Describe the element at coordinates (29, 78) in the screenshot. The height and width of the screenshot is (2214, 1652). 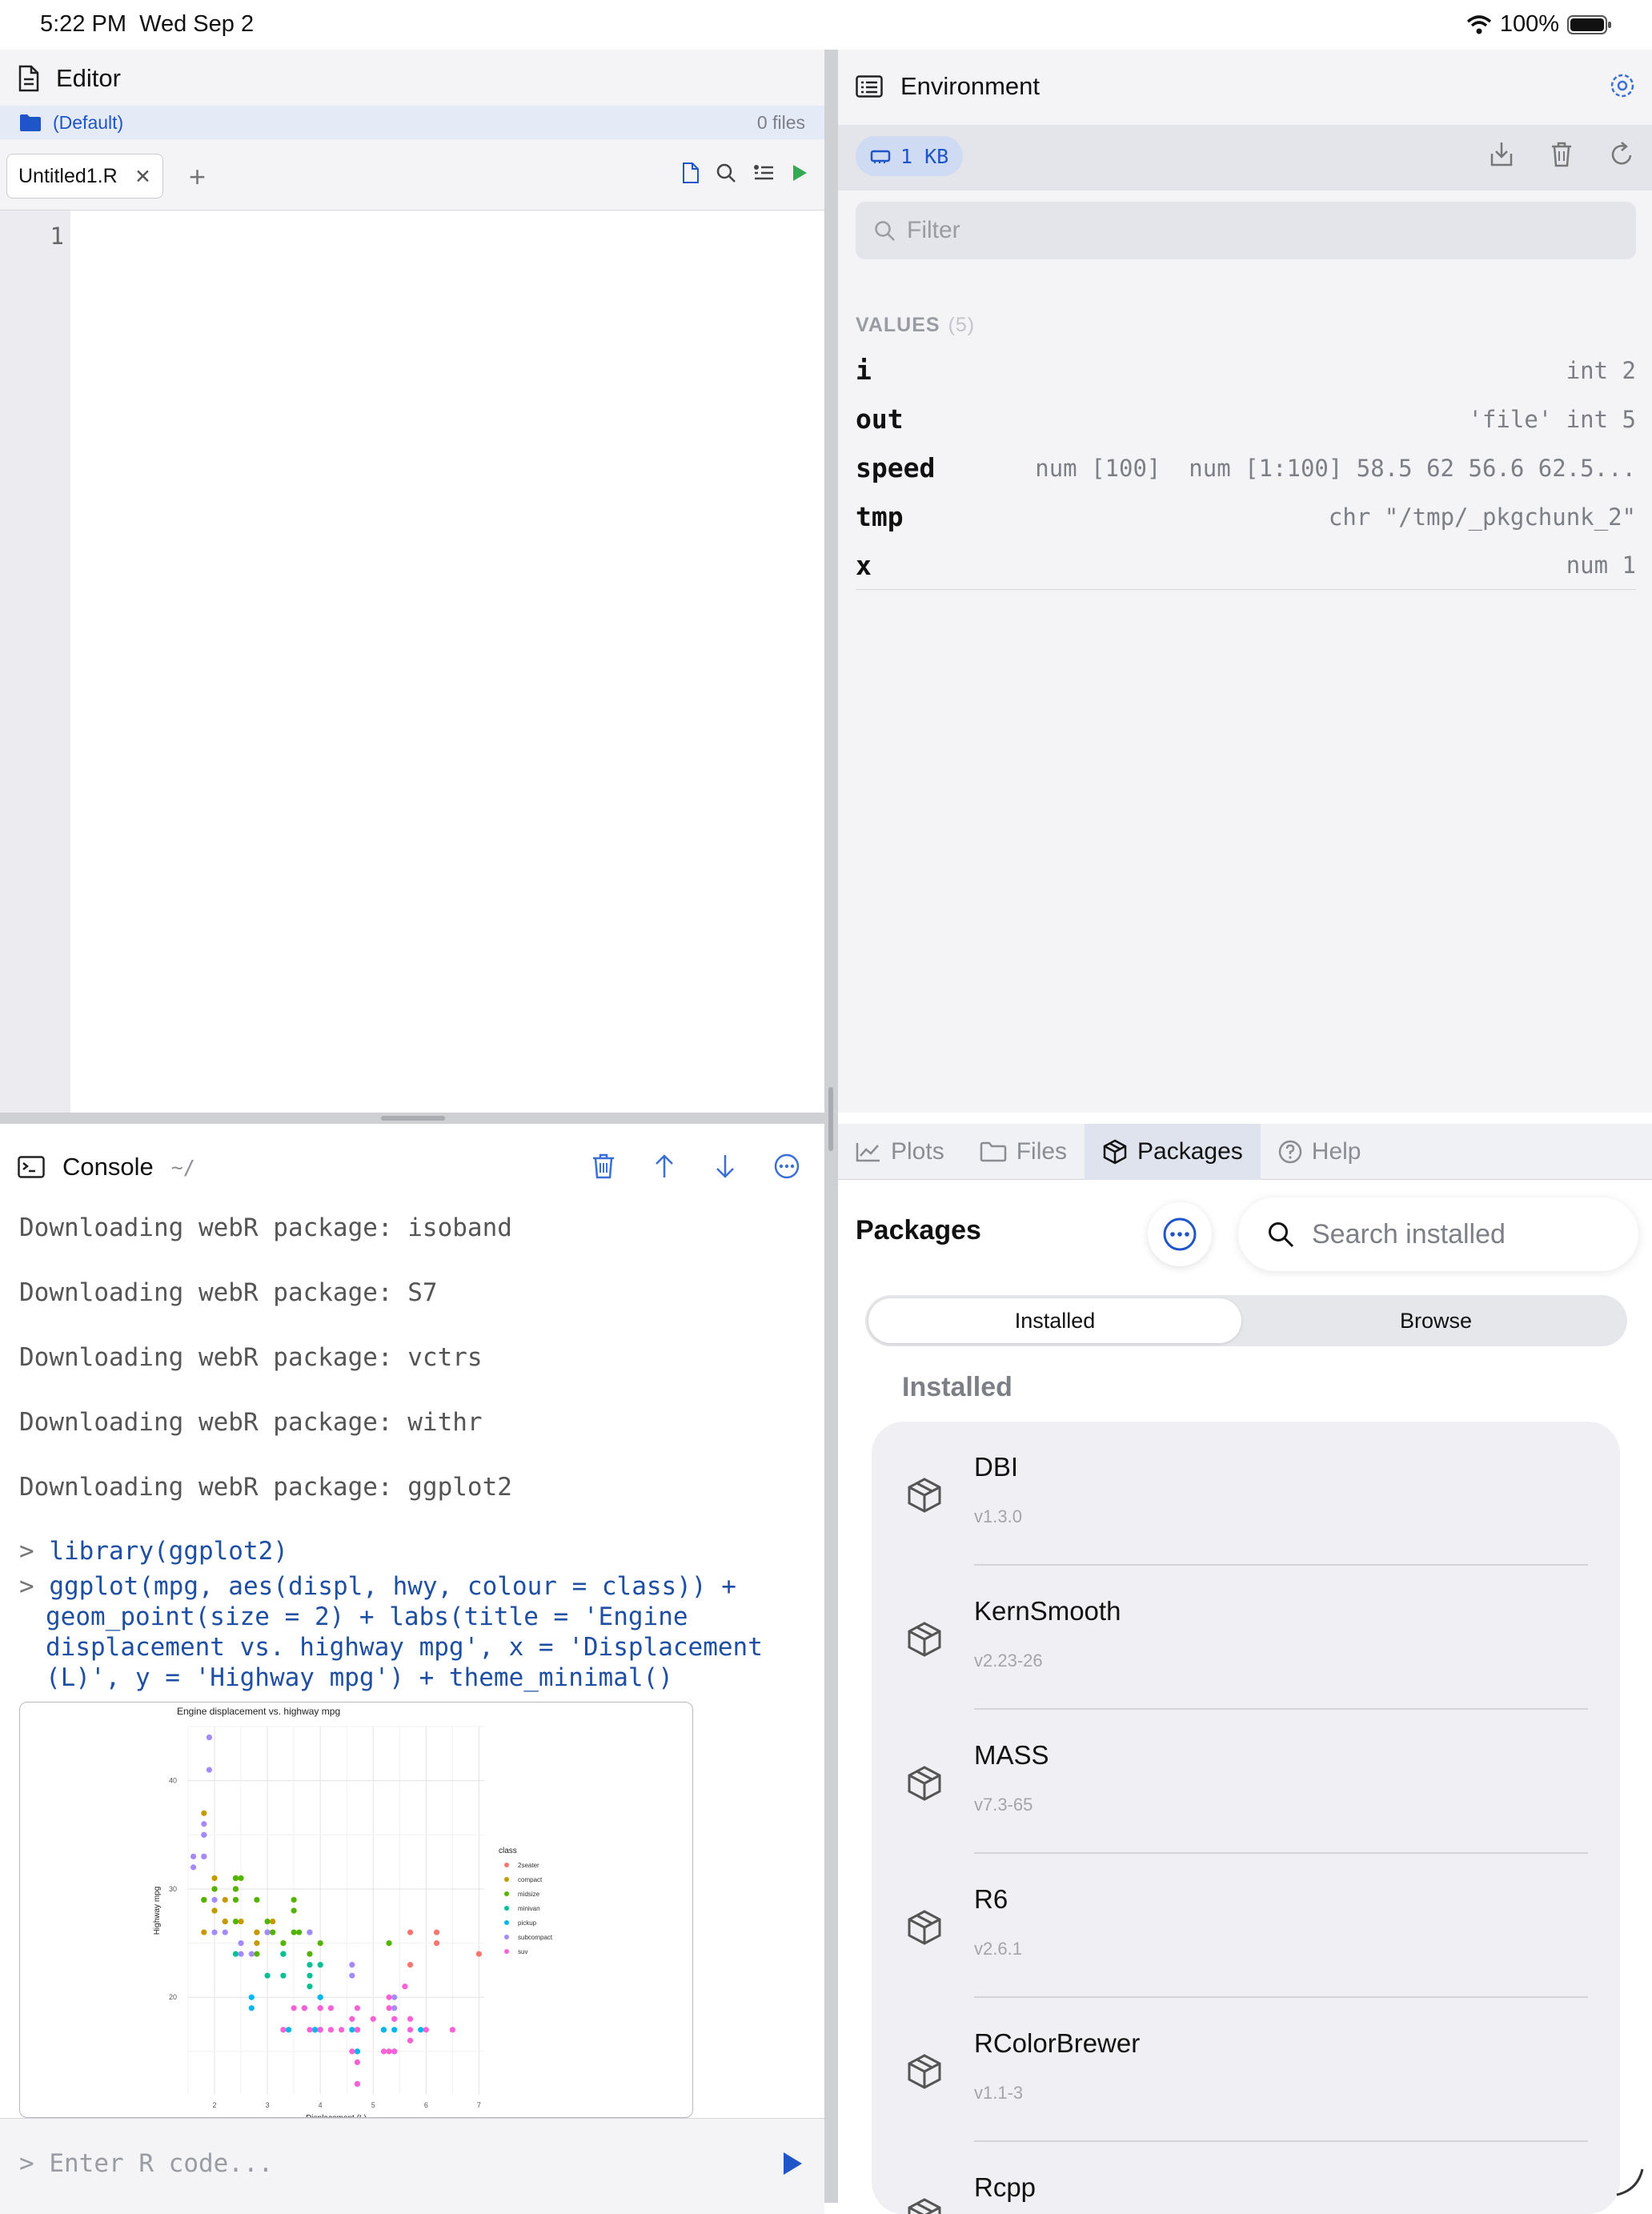
I see `document-icon` at that location.